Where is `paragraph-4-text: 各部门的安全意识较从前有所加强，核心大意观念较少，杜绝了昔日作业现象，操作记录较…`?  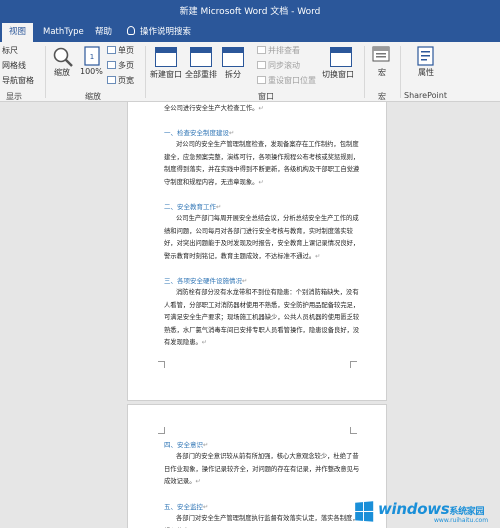
paragraph-4-text: 各部门的安全意识较从前有所加强，核心大意观念较少，杜绝了昔日作业现象，操作记录较… is located at coordinates (262, 469).